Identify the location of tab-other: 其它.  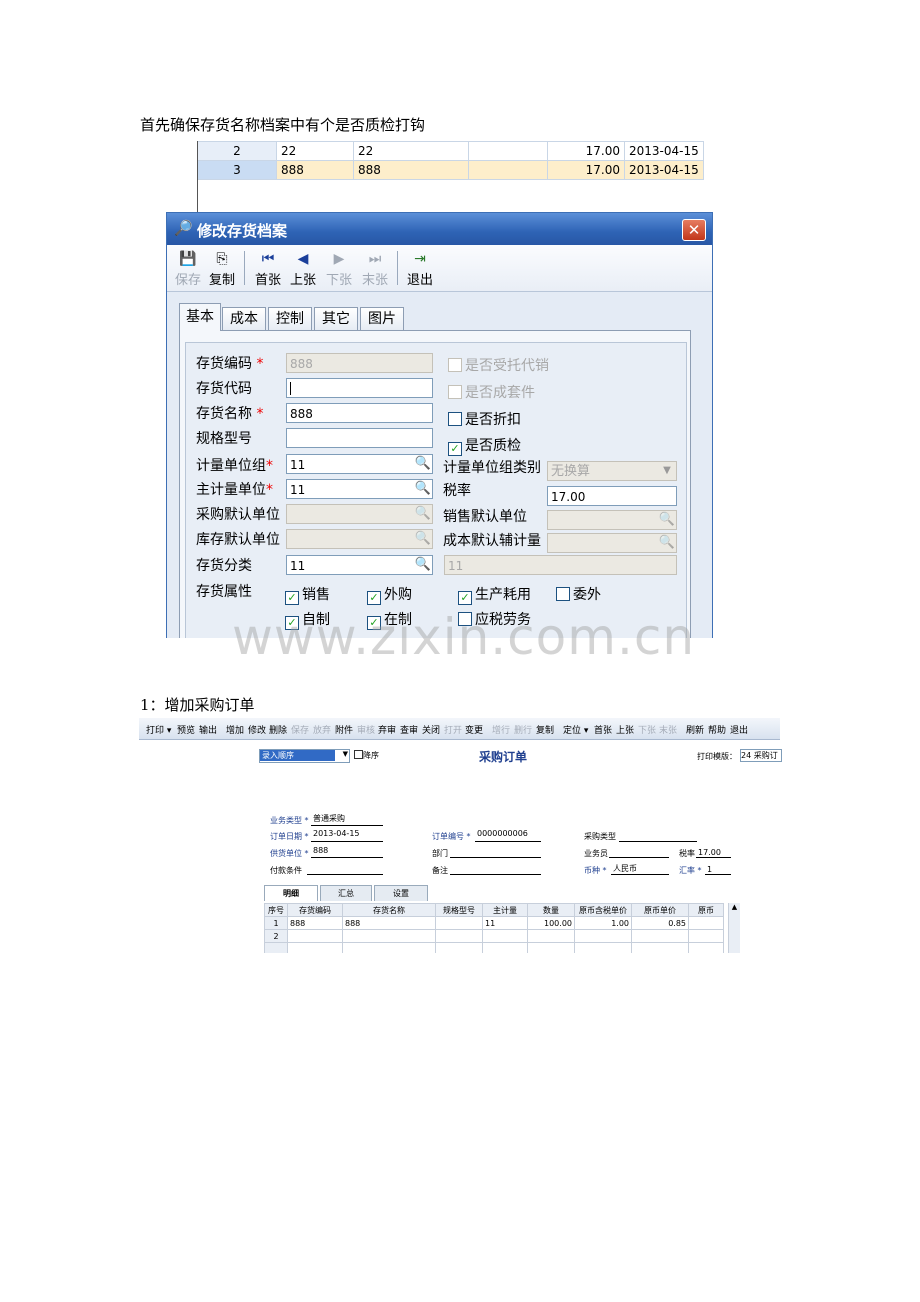
(336, 318).